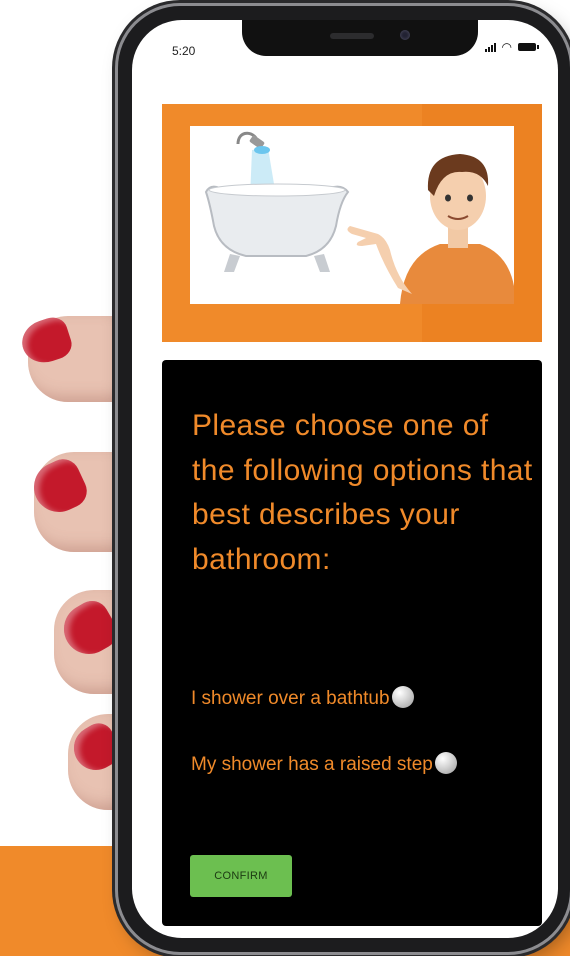 This screenshot has height=956, width=570. I want to click on hero-illustration, so click(352, 215).